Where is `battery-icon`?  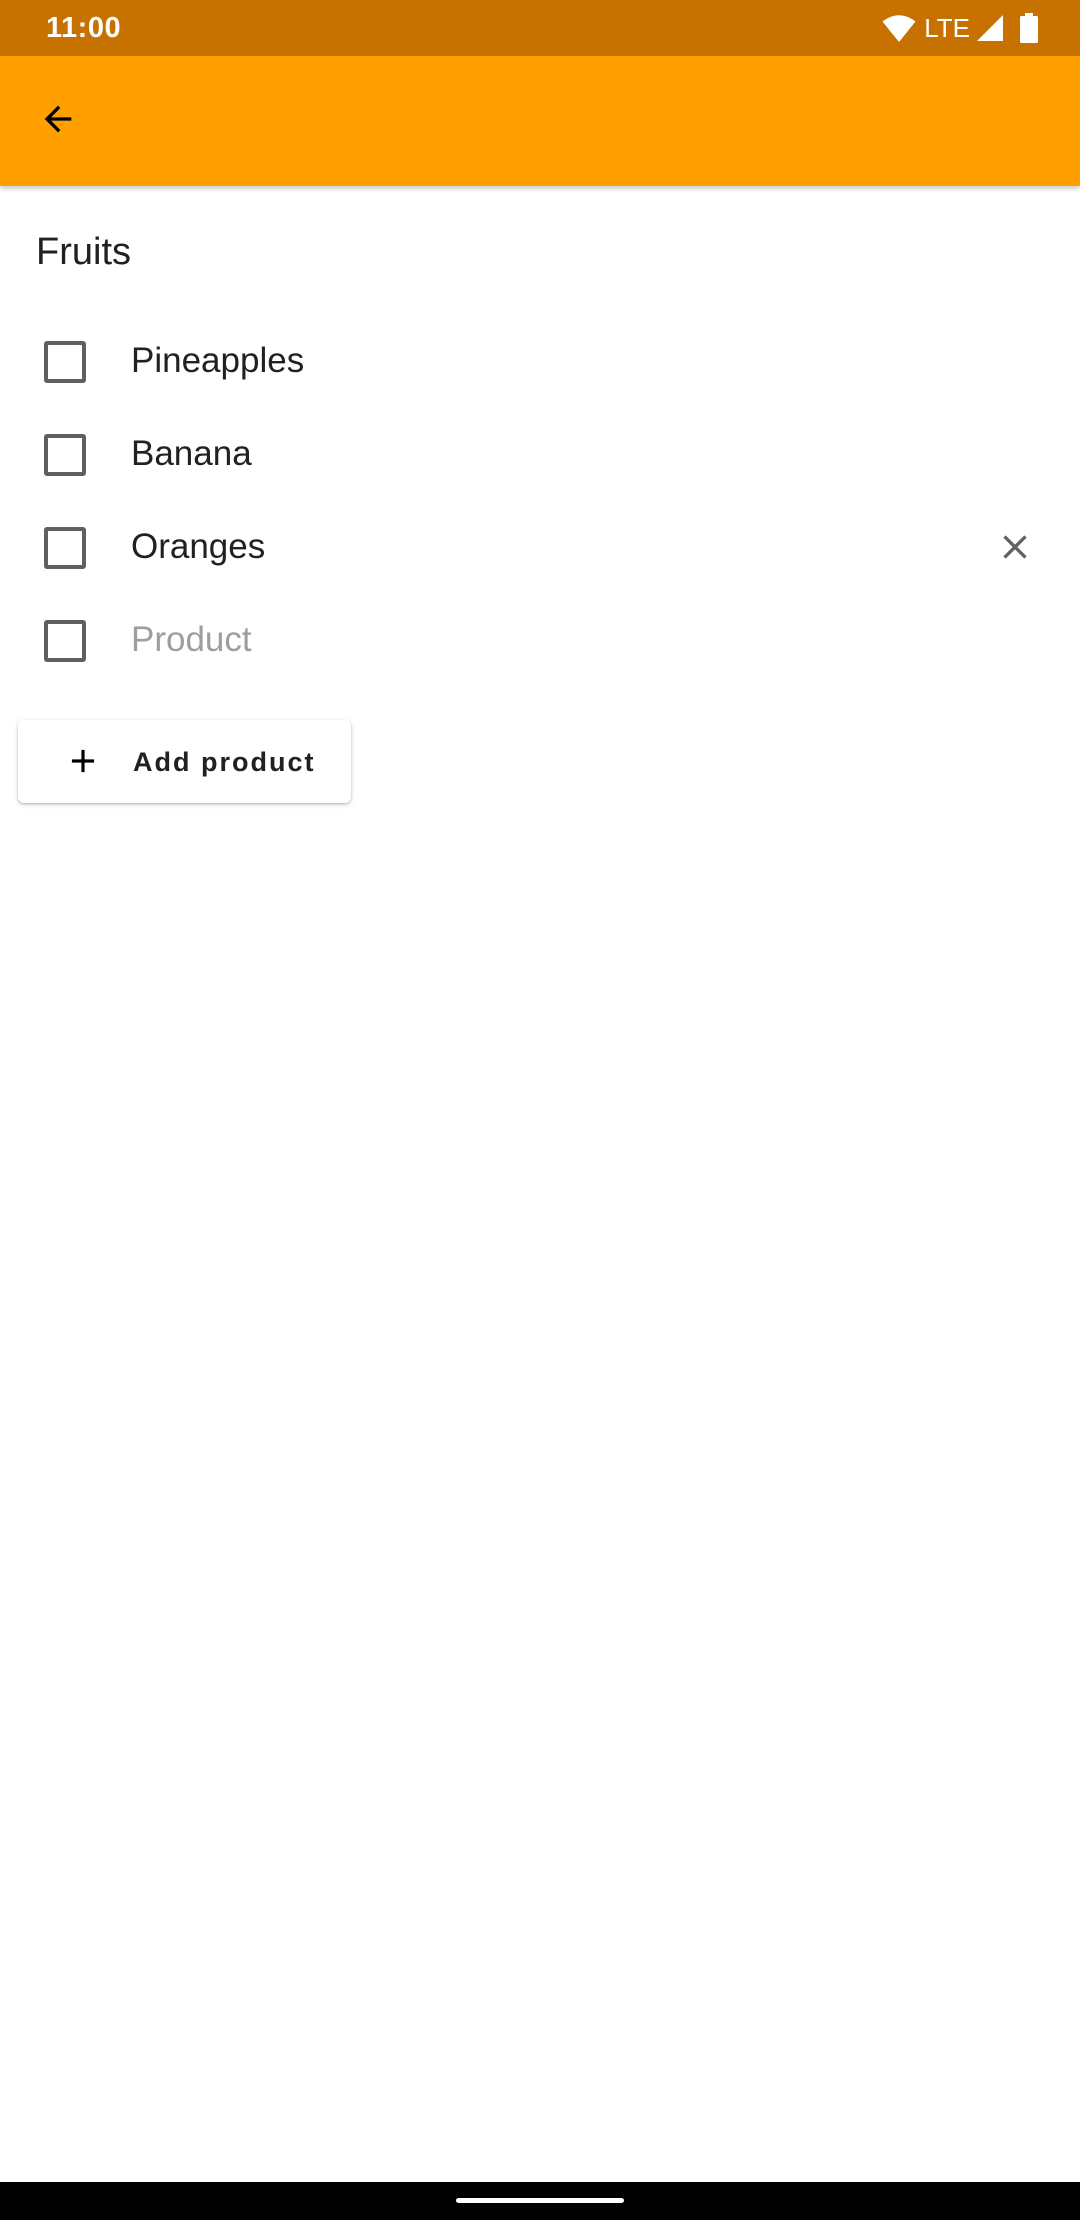 battery-icon is located at coordinates (1029, 28).